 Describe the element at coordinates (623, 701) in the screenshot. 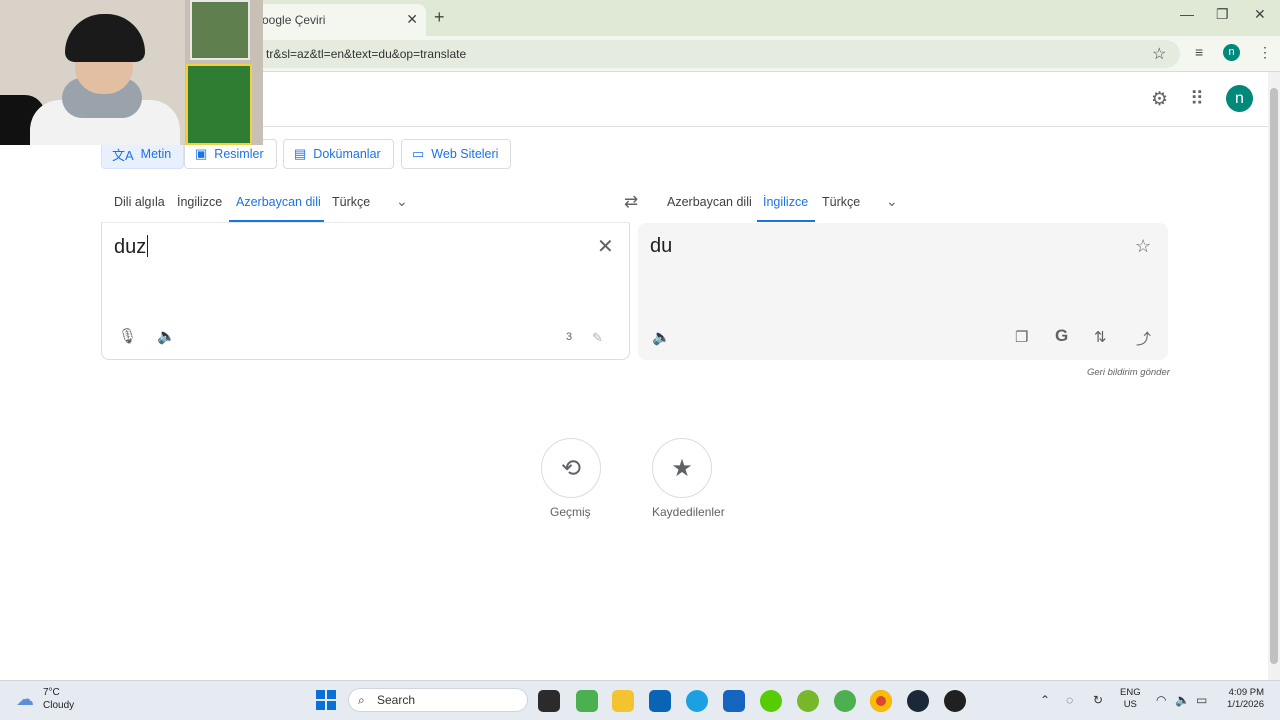

I see `file-explorer-icon` at that location.